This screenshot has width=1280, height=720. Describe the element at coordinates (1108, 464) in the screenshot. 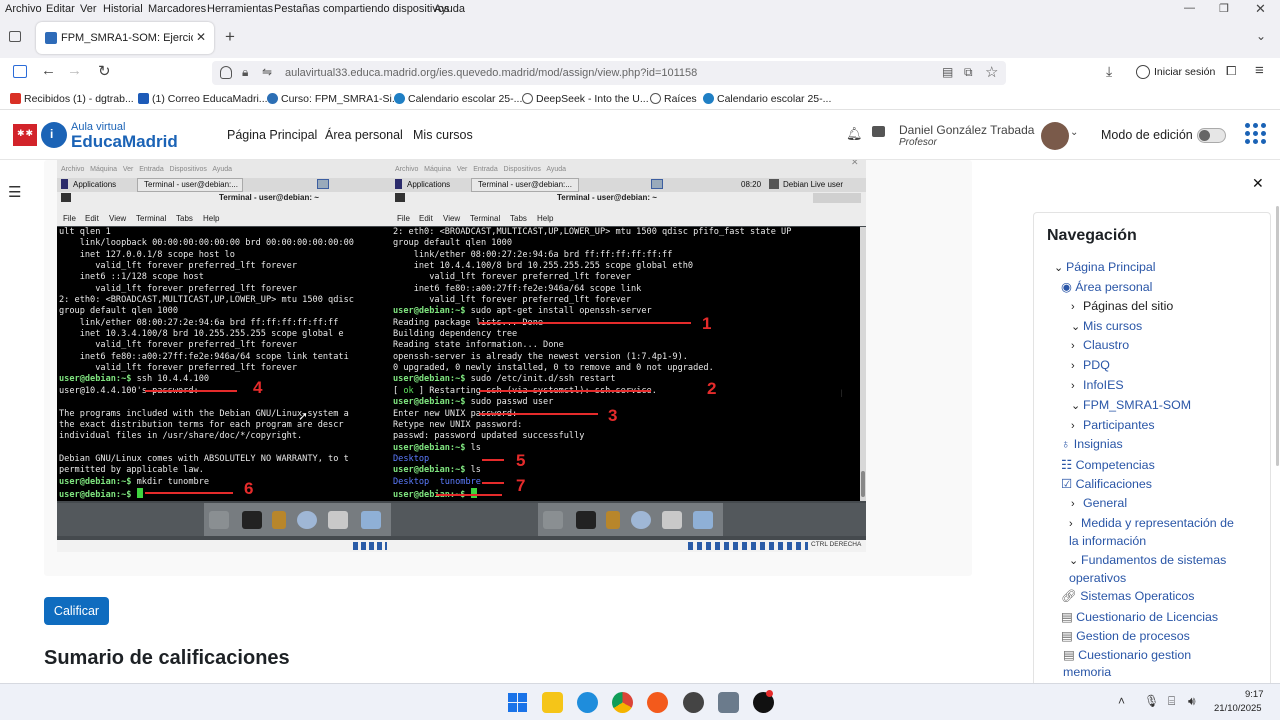

I see `nav-competencias: ☷ Competencias` at that location.